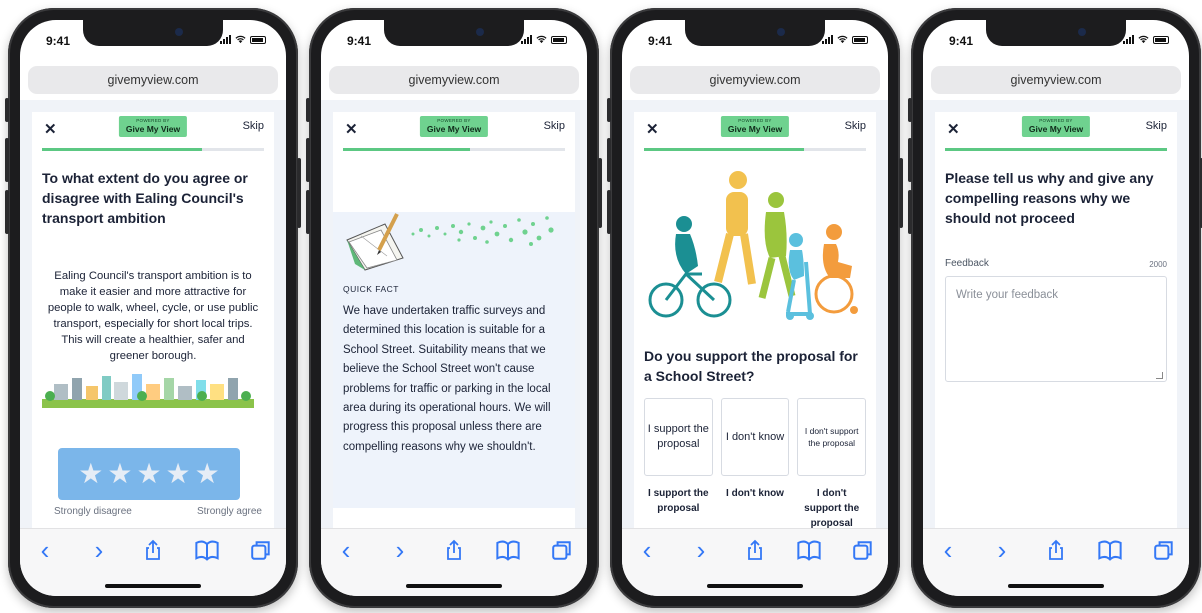 This screenshot has height=613, width=1202. Describe the element at coordinates (831, 507) in the screenshot. I see `option-dont-support-label: I don't support the proposal` at that location.